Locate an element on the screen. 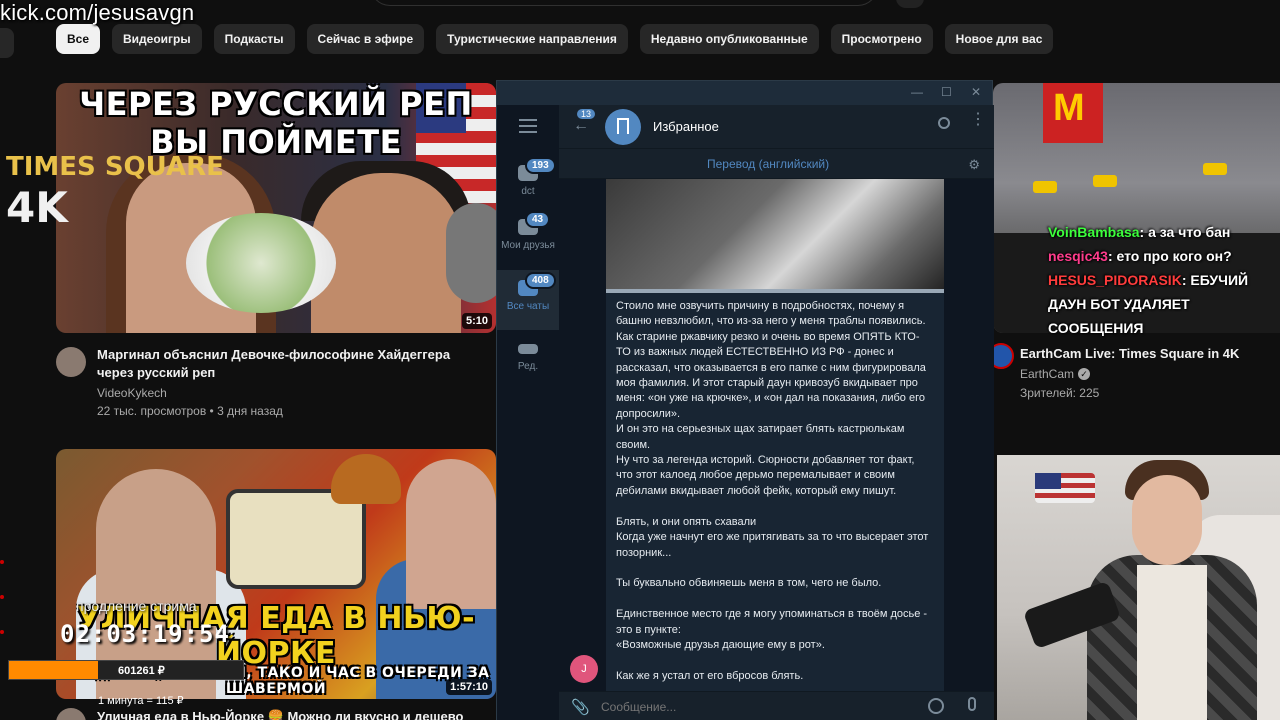 This screenshot has height=720, width=1280. unread-badge: 43 is located at coordinates (538, 219).